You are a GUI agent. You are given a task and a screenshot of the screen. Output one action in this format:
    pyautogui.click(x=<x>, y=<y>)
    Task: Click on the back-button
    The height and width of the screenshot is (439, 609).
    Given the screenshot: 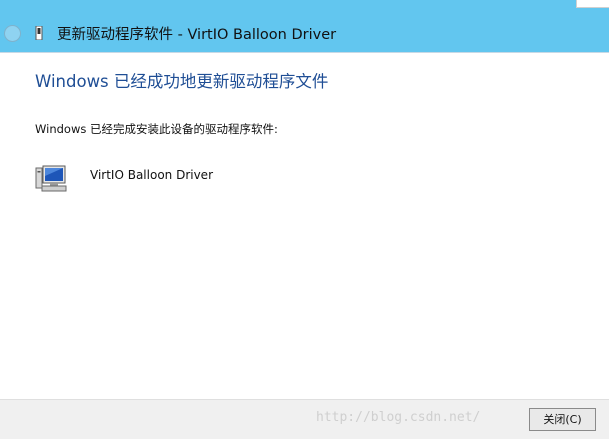 What is the action you would take?
    pyautogui.click(x=12, y=33)
    